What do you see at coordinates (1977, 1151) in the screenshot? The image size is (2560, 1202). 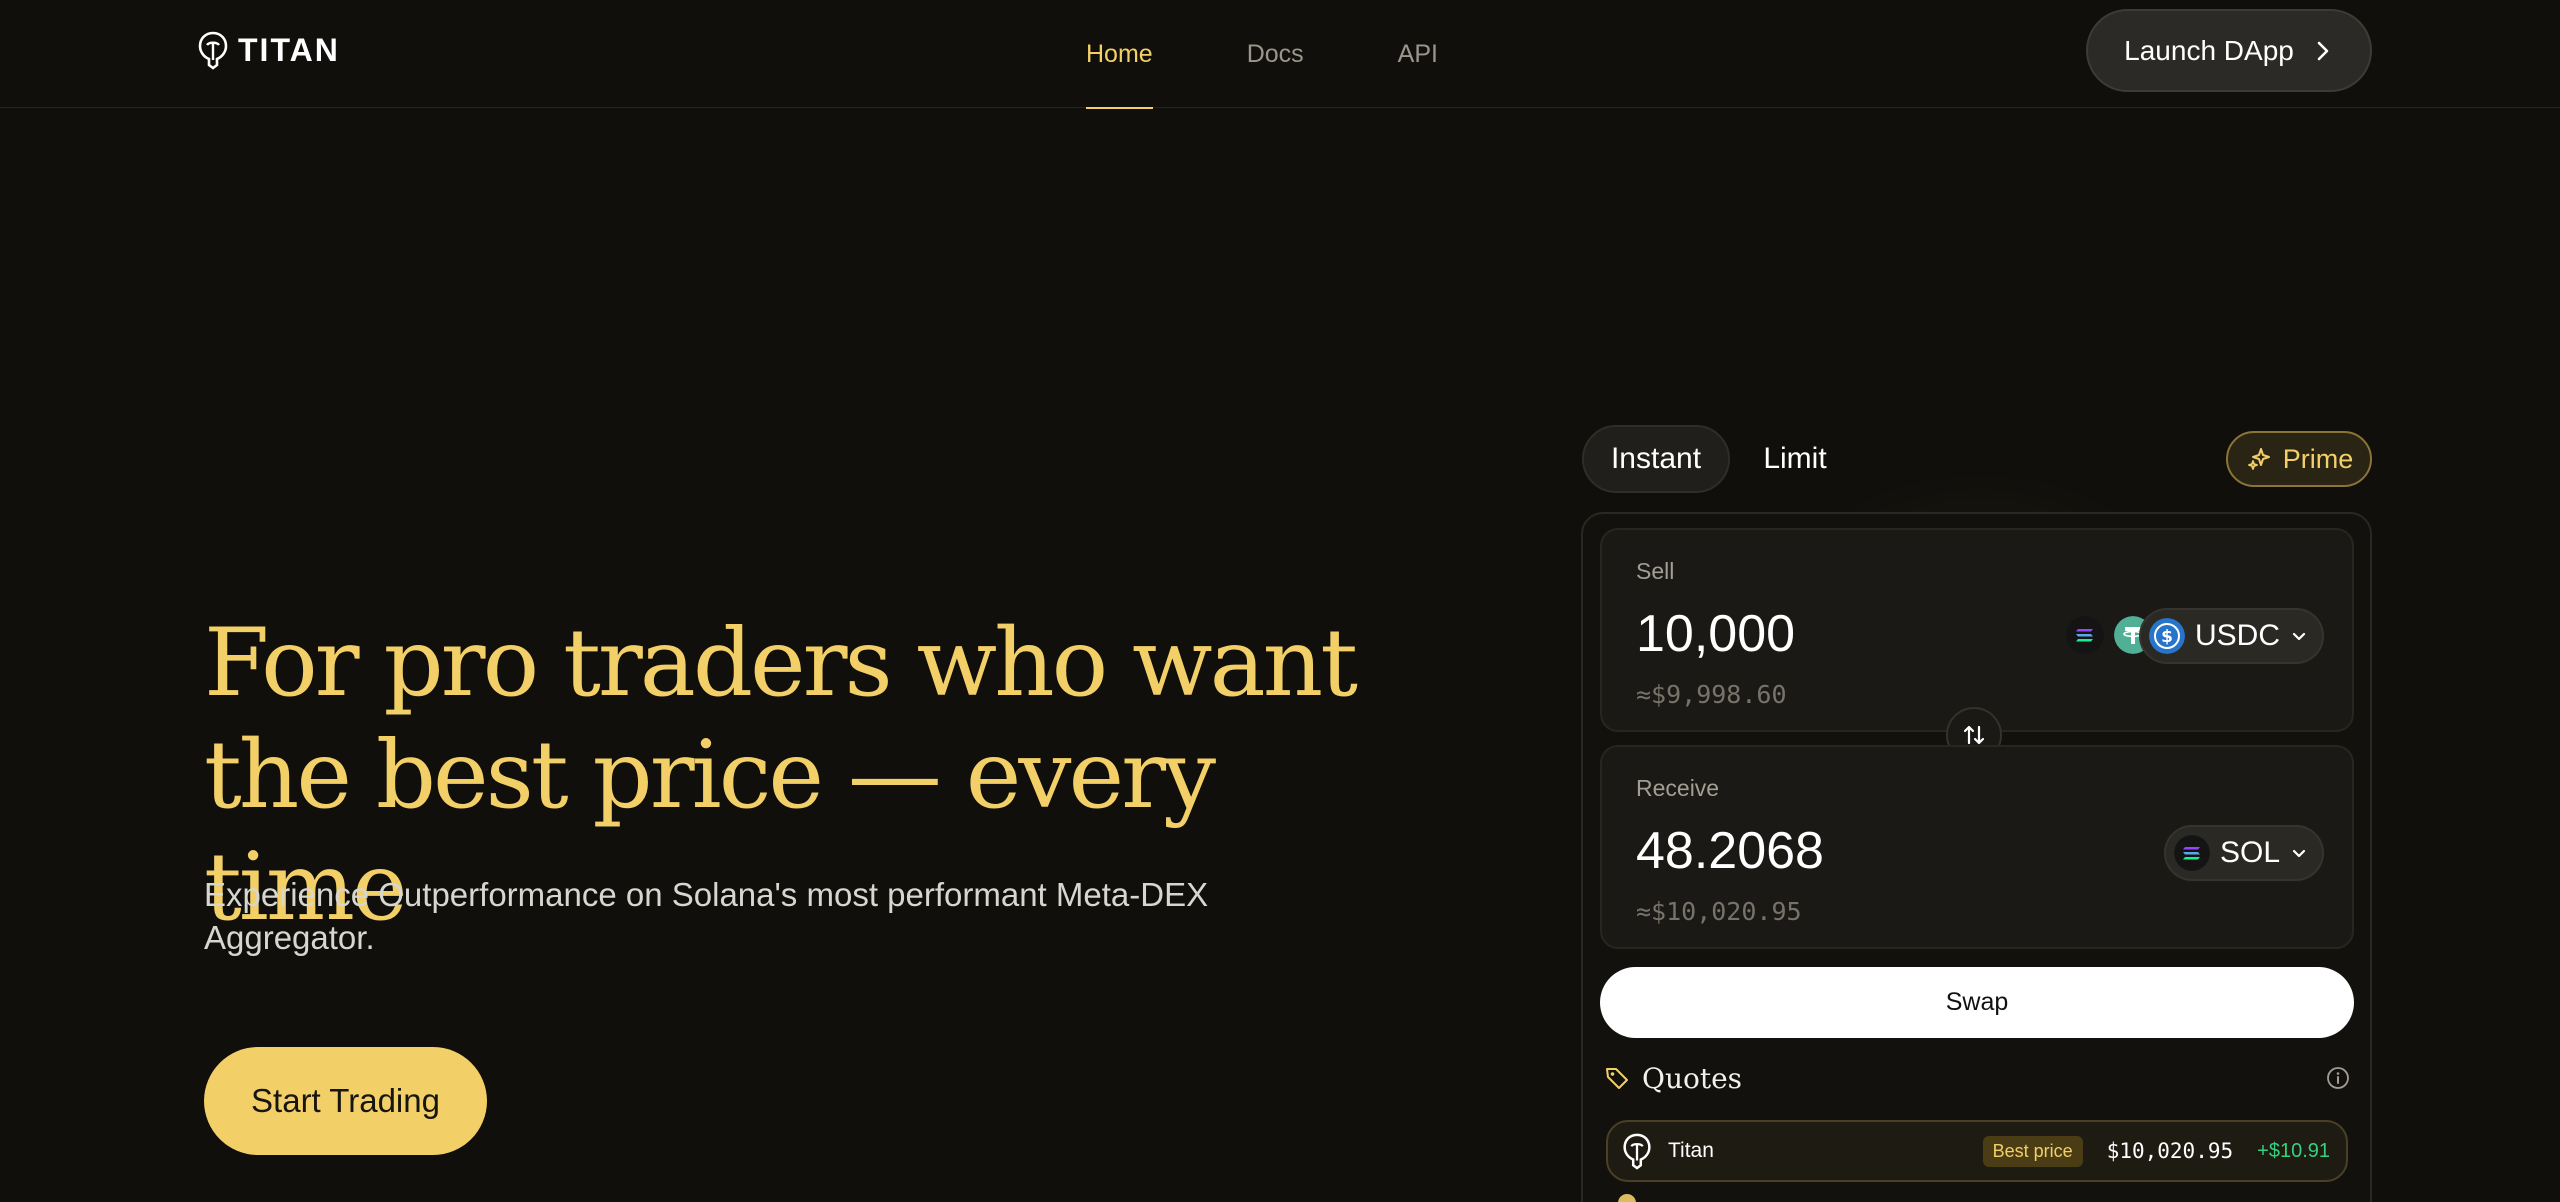 I see `quote-row: Titan Best price $10,020.95 +$10.91` at bounding box center [1977, 1151].